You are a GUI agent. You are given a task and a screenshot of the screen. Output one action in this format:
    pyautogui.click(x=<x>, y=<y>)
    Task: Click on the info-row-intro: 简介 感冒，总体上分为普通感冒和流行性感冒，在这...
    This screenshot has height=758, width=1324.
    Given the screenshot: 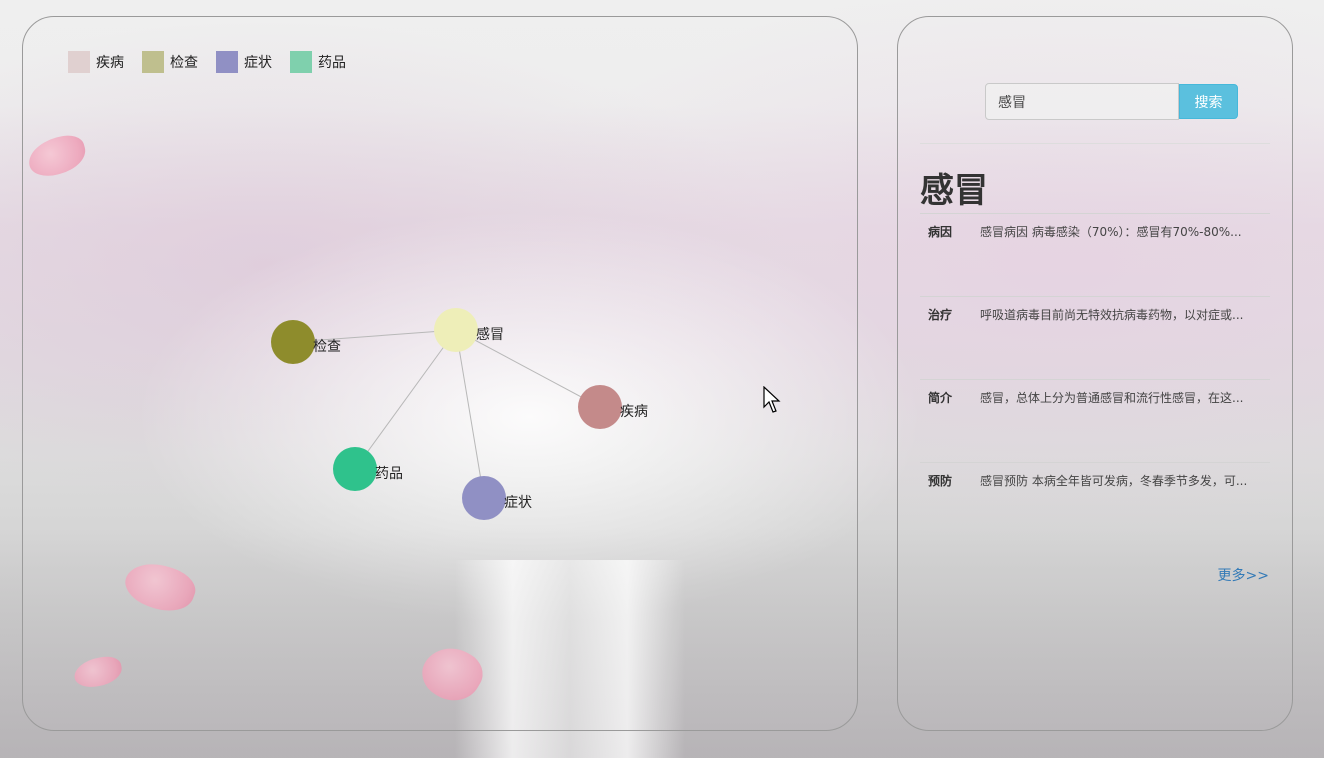 What is the action you would take?
    pyautogui.click(x=1095, y=420)
    